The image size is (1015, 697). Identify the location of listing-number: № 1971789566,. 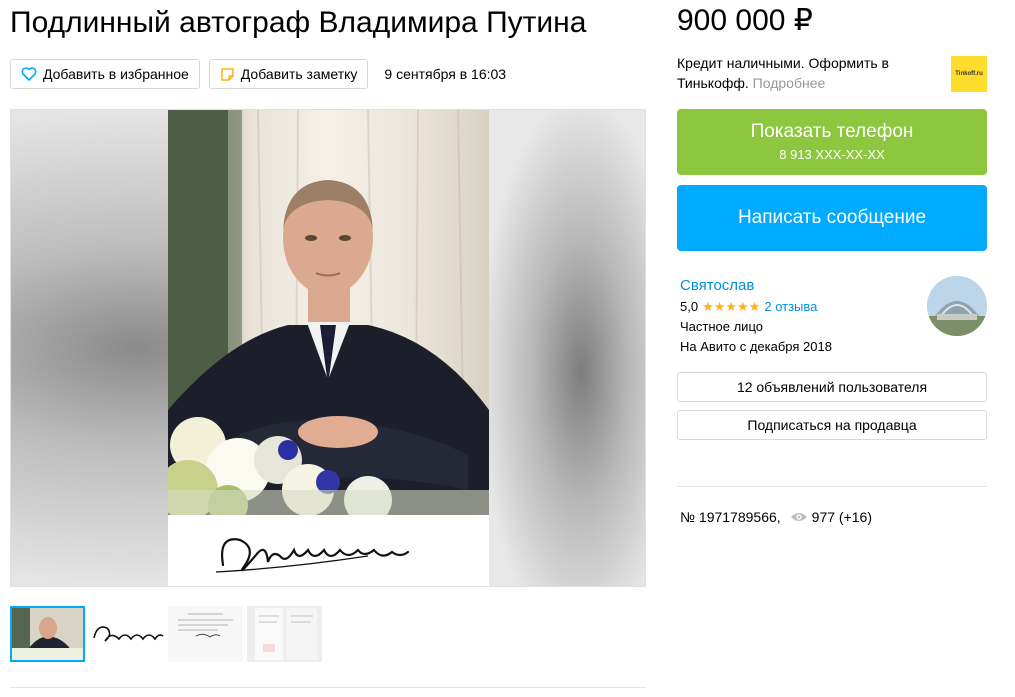
(730, 517).